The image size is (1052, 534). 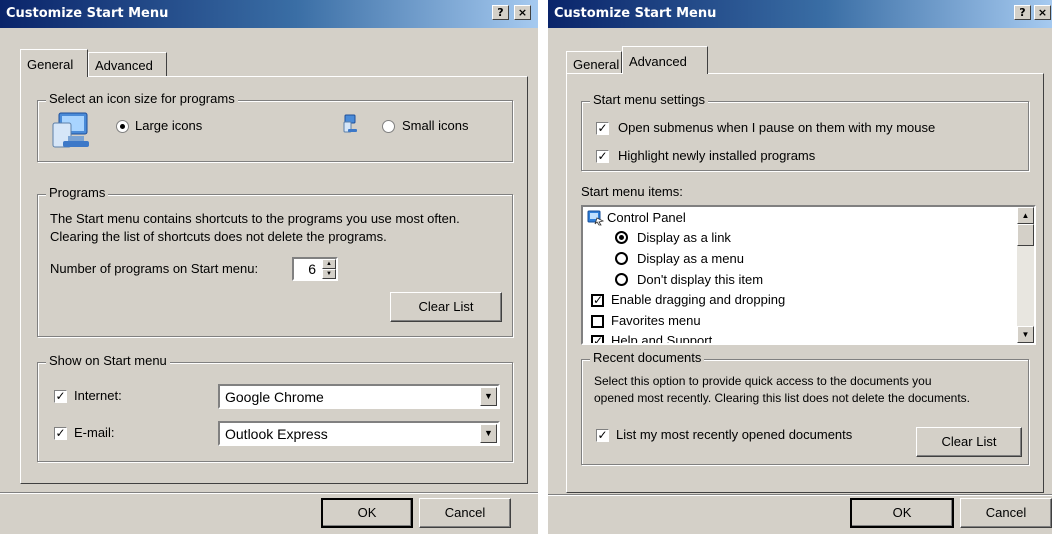 What do you see at coordinates (684, 237) in the screenshot?
I see `display-as-link-label: Display as a link` at bounding box center [684, 237].